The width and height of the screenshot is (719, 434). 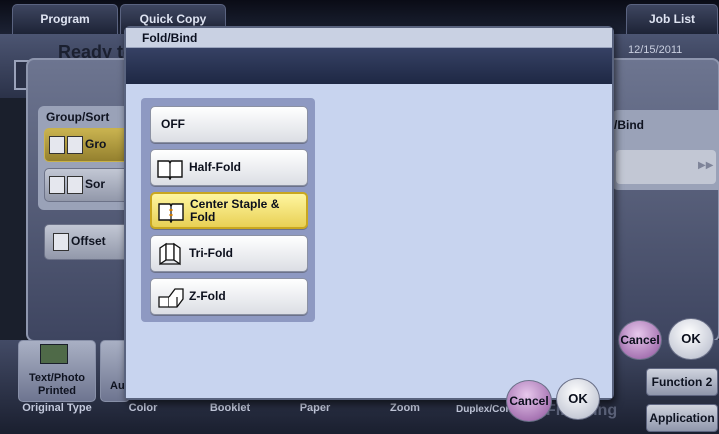 I want to click on fold-bind-setting: ▶▶, so click(x=666, y=167).